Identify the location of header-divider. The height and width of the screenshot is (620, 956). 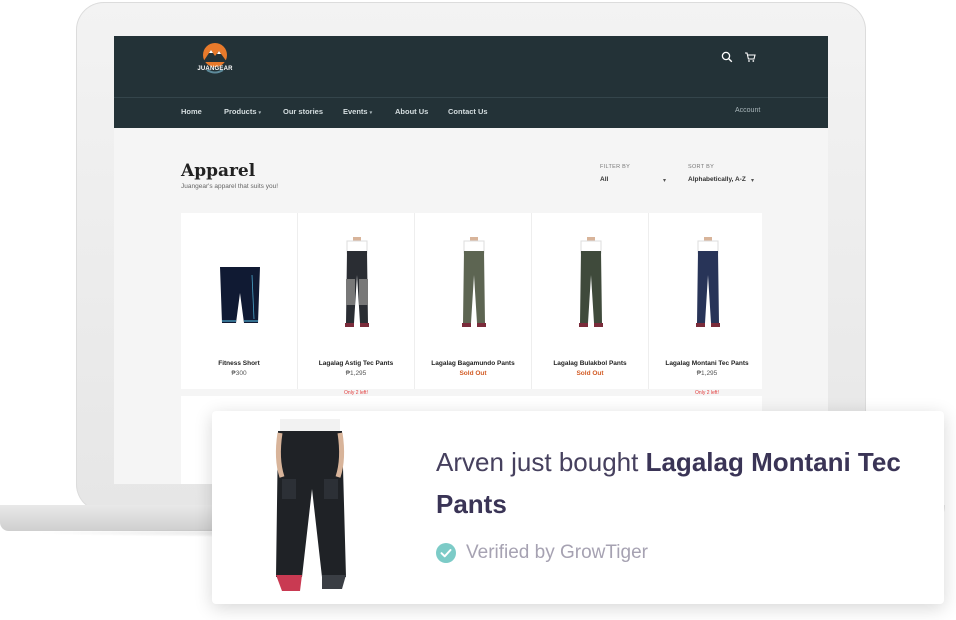
(471, 97).